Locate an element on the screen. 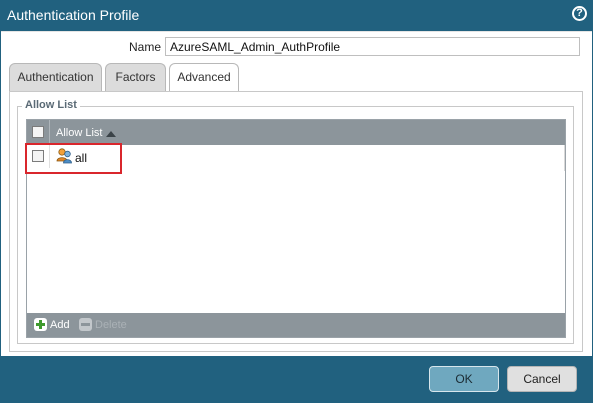  select-all-checkbox is located at coordinates (38, 132).